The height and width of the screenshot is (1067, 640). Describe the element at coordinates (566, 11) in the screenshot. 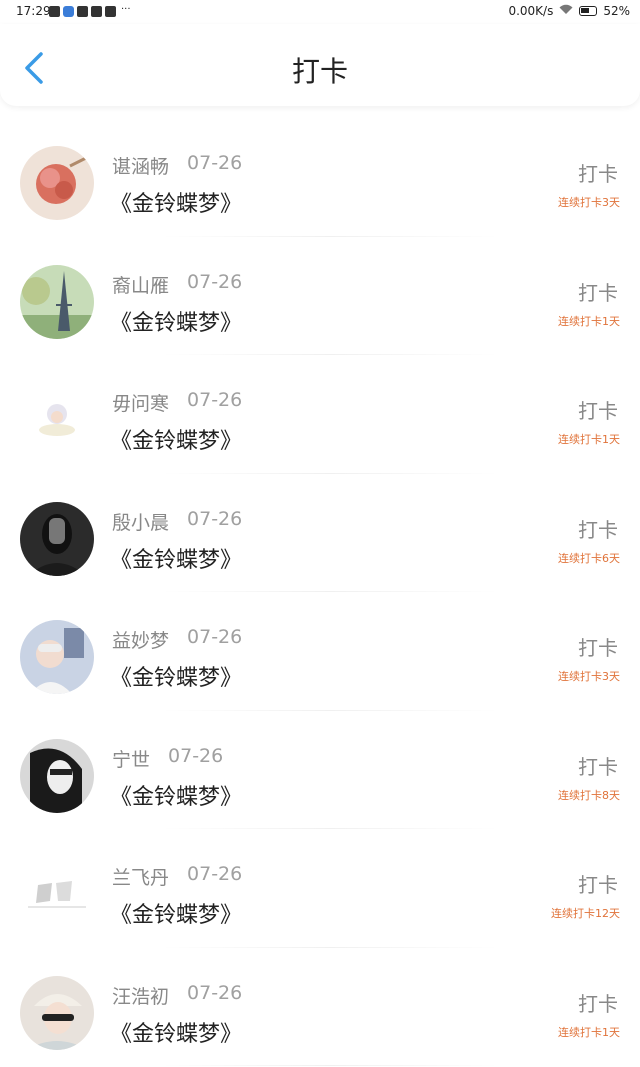

I see `wifi-icon` at that location.